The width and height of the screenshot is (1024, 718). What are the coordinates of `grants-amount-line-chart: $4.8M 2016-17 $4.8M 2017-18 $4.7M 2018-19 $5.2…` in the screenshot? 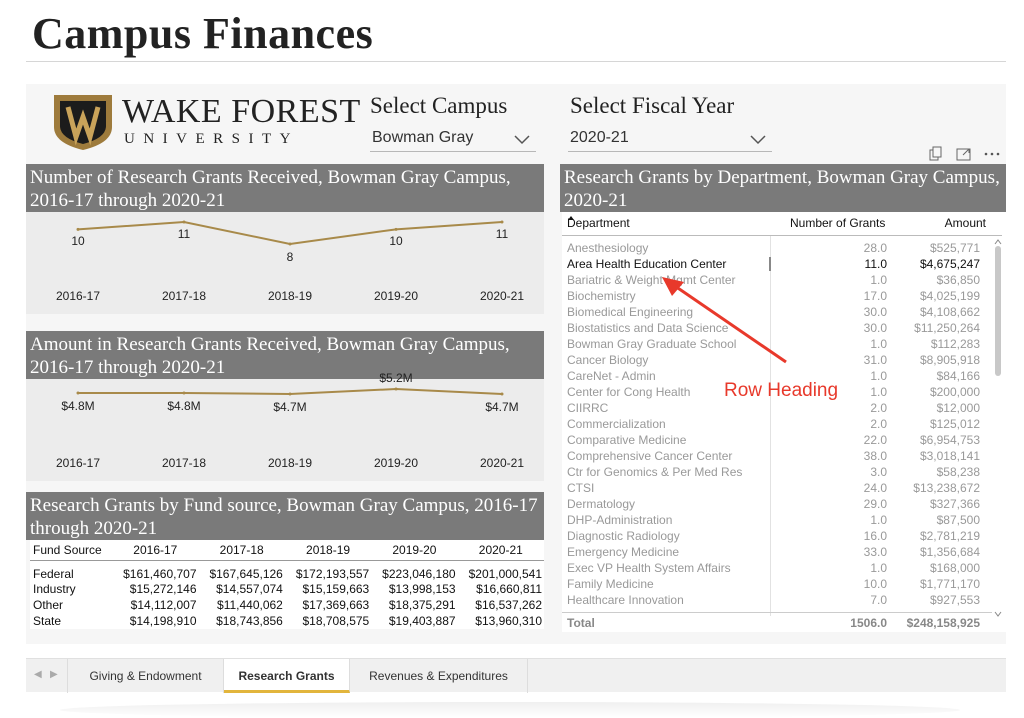 It's located at (285, 426).